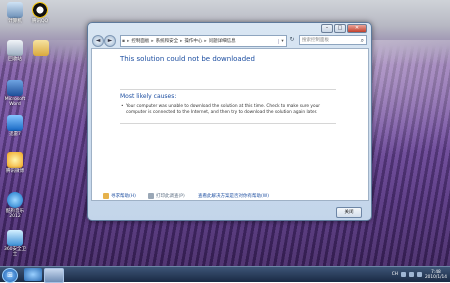 The image size is (450, 283). I want to click on flag-icon, so click(419, 274).